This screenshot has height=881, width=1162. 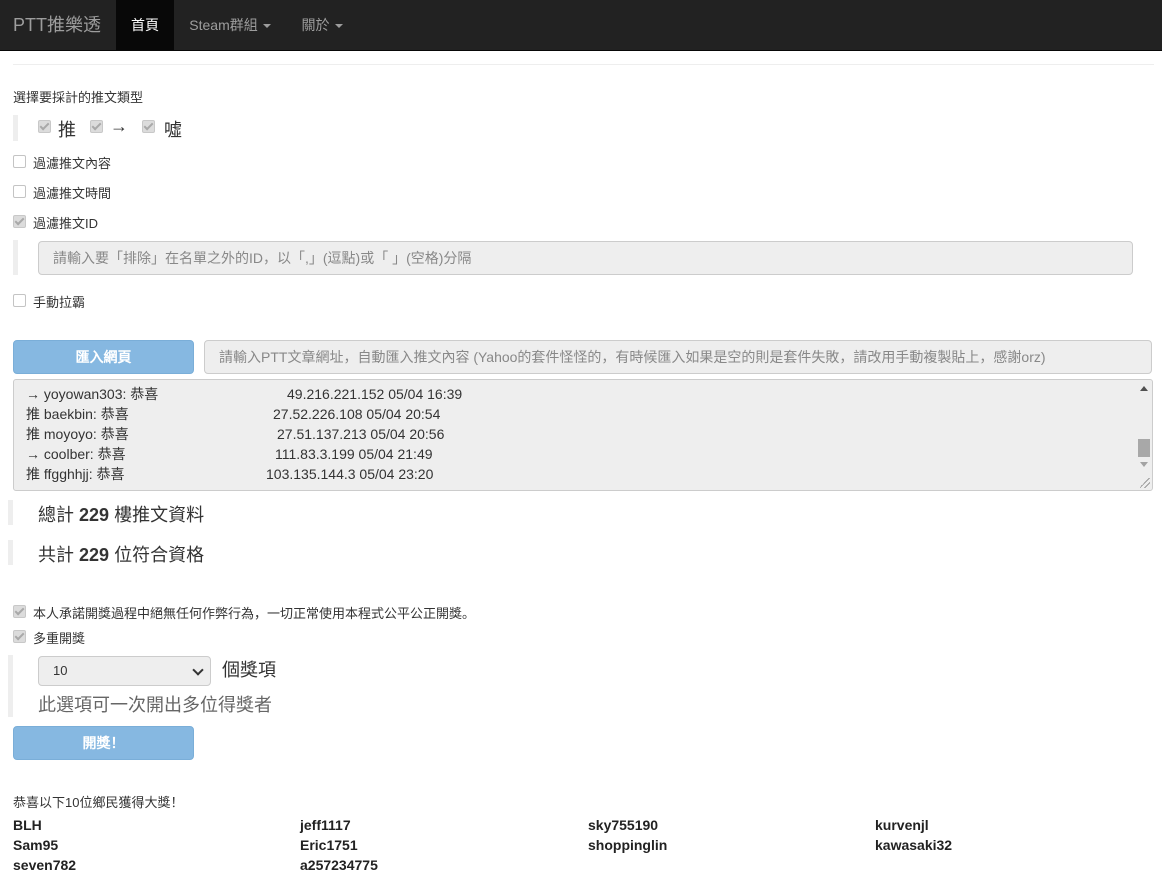 What do you see at coordinates (229, 454) in the screenshot?
I see `push-line: → coolber: 恭喜 111.83.3.199 05/04 21:49` at bounding box center [229, 454].